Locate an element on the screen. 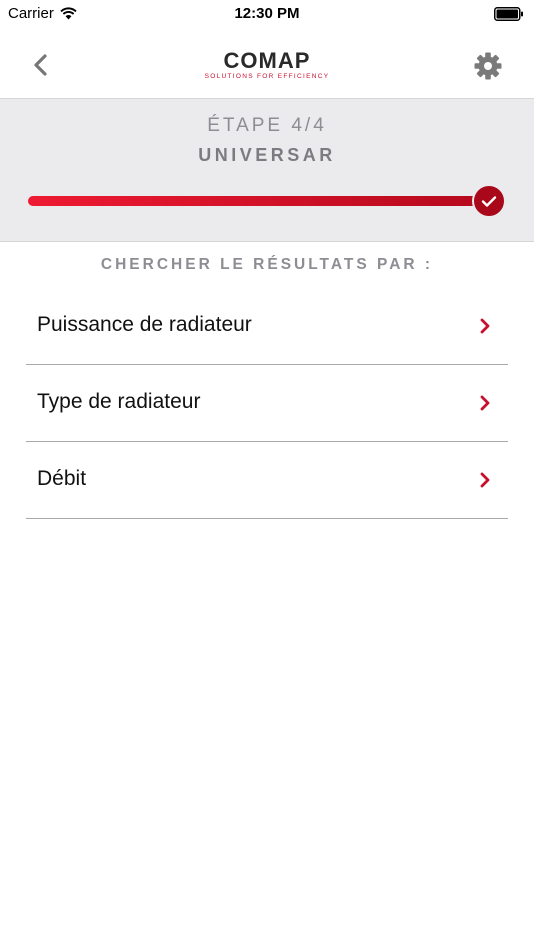 This screenshot has height=950, width=534. option-type-radiateur: Type de radiateur is located at coordinates (267, 403).